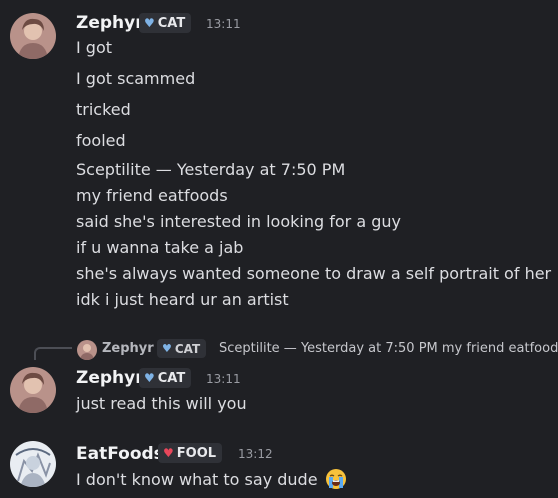 The height and width of the screenshot is (498, 558). What do you see at coordinates (103, 109) in the screenshot?
I see `message-text: tricked` at bounding box center [103, 109].